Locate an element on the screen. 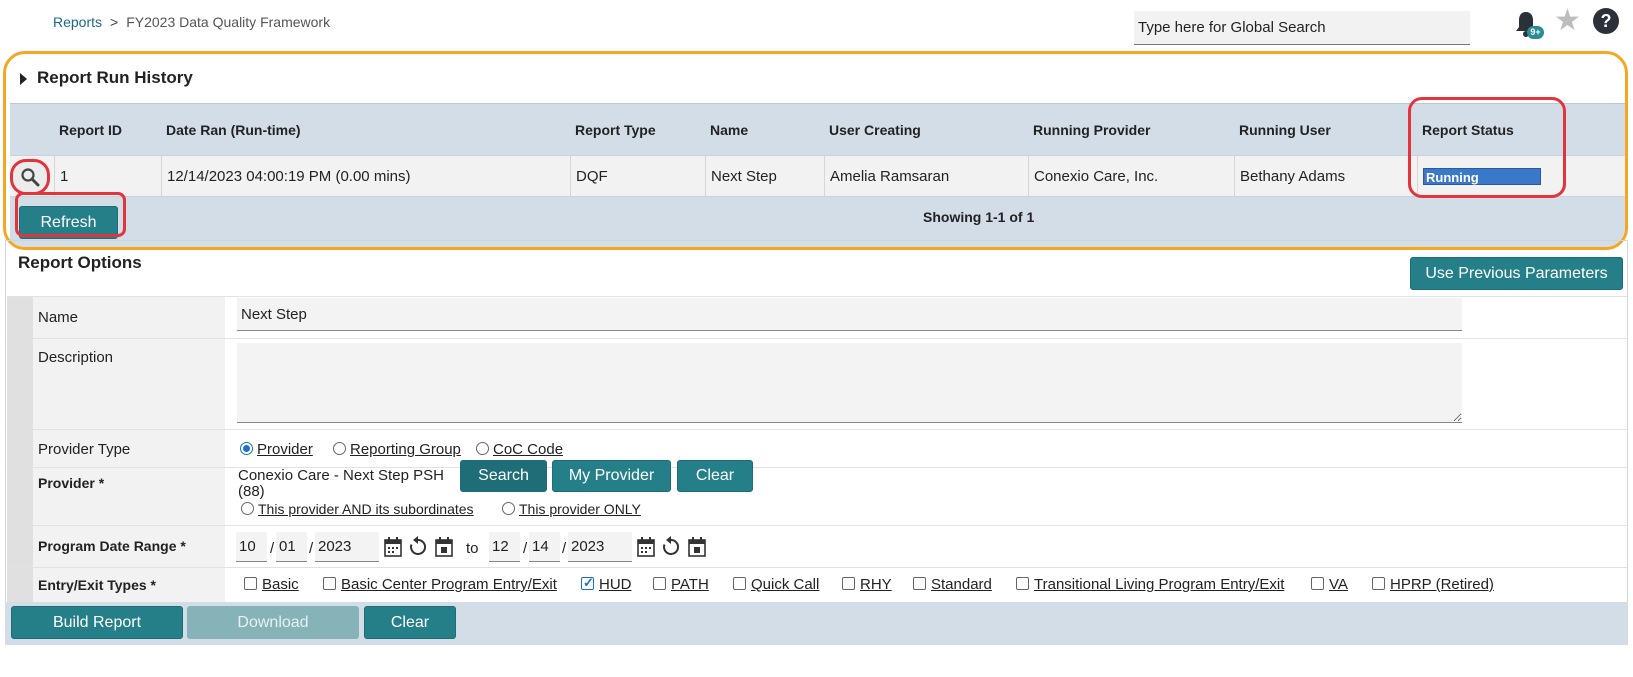 This screenshot has width=1633, height=677. cell-running-user: Bethany Adams is located at coordinates (1325, 176).